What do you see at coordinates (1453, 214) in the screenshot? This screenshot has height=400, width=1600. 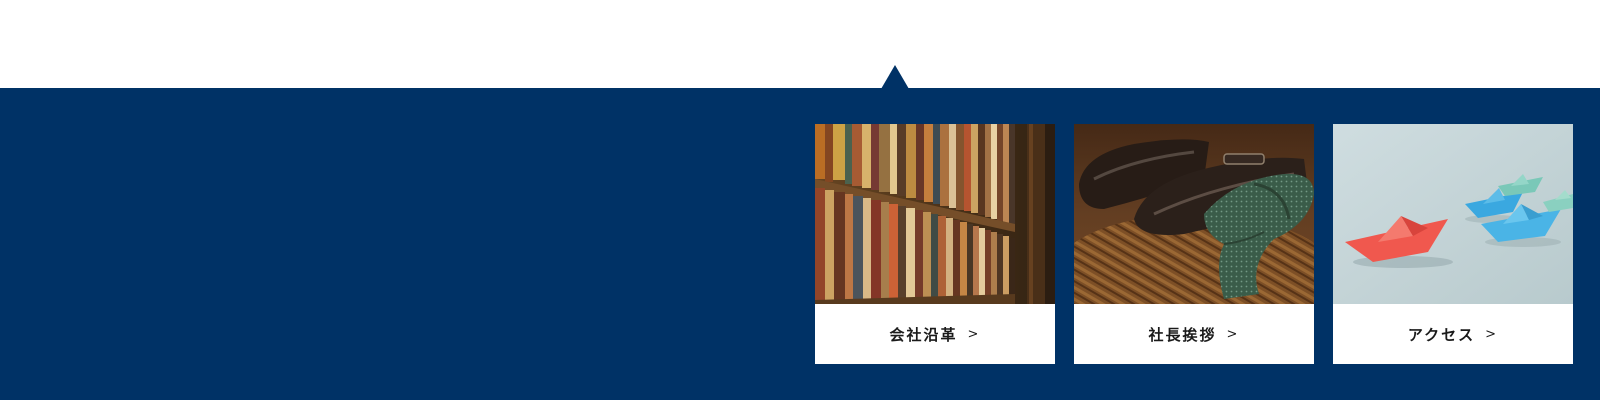 I see `paper-boats-image` at bounding box center [1453, 214].